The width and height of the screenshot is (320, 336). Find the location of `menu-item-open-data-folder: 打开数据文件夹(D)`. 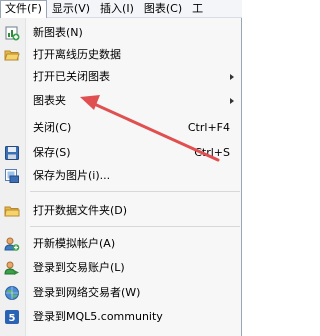

menu-item-open-data-folder: 打开数据文件夹(D) is located at coordinates (121, 211).